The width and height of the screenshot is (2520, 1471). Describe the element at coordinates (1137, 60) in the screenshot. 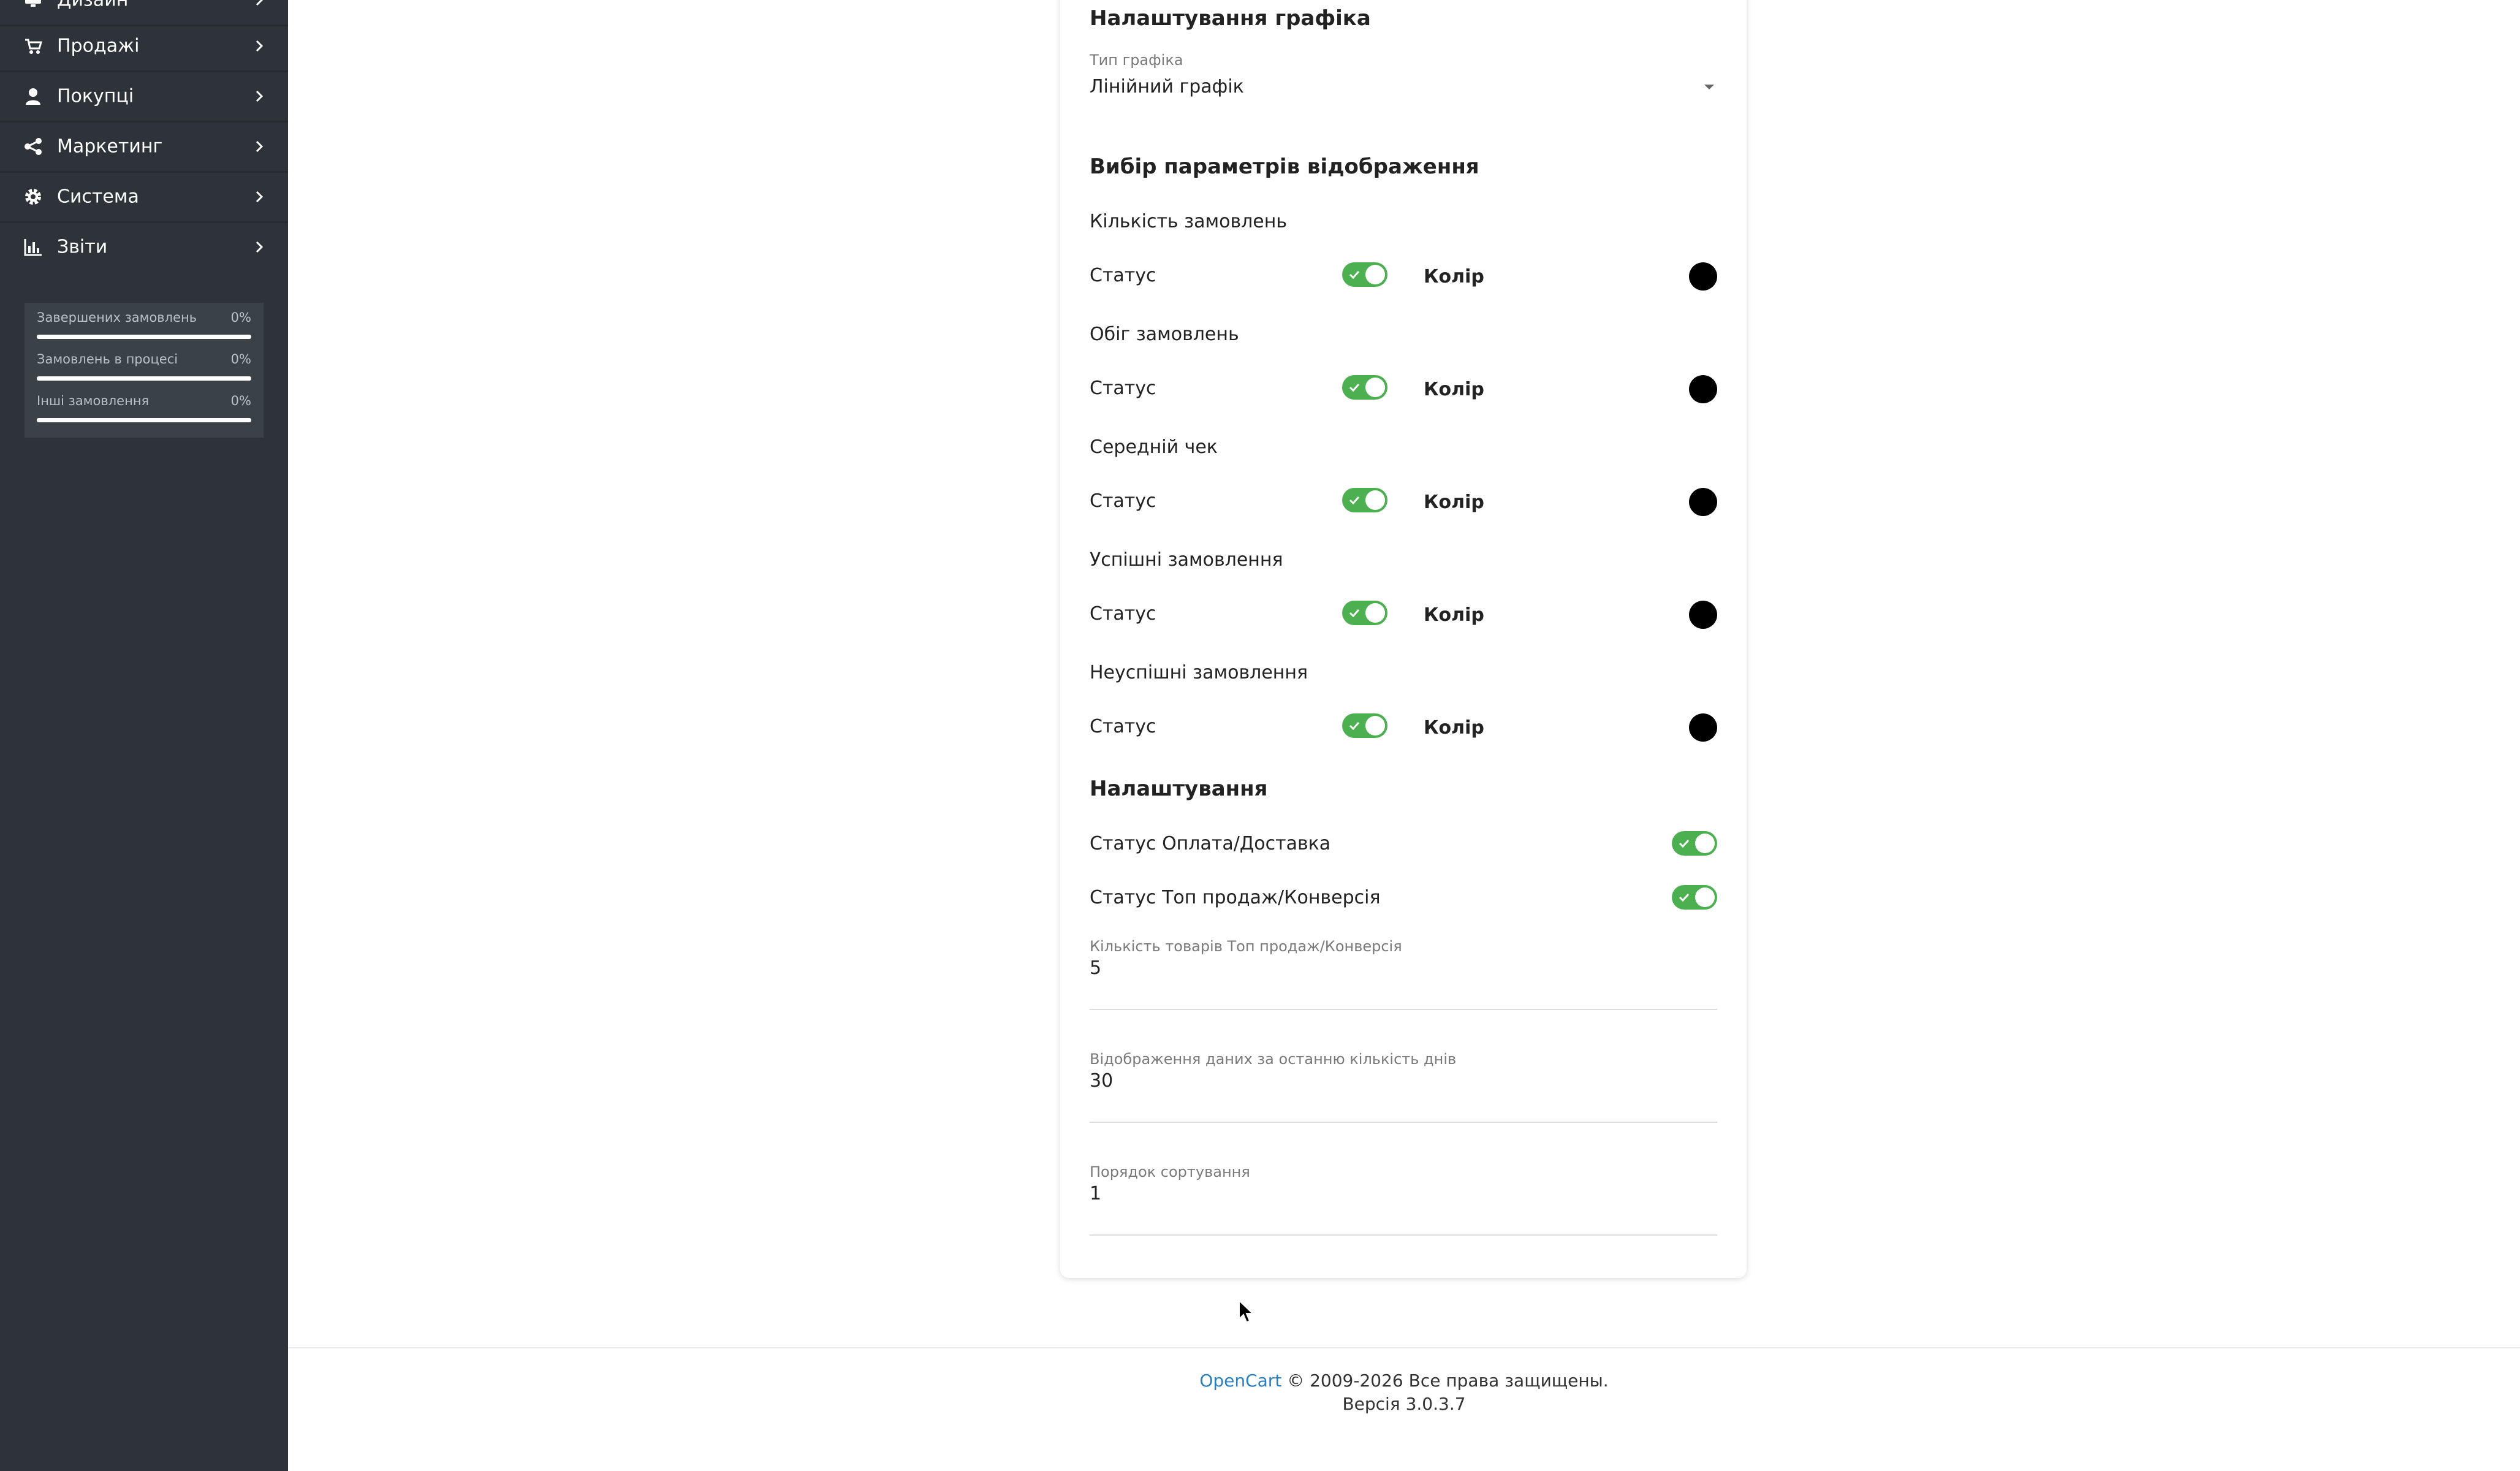

I see `chart-type-label: Тип графіка` at that location.